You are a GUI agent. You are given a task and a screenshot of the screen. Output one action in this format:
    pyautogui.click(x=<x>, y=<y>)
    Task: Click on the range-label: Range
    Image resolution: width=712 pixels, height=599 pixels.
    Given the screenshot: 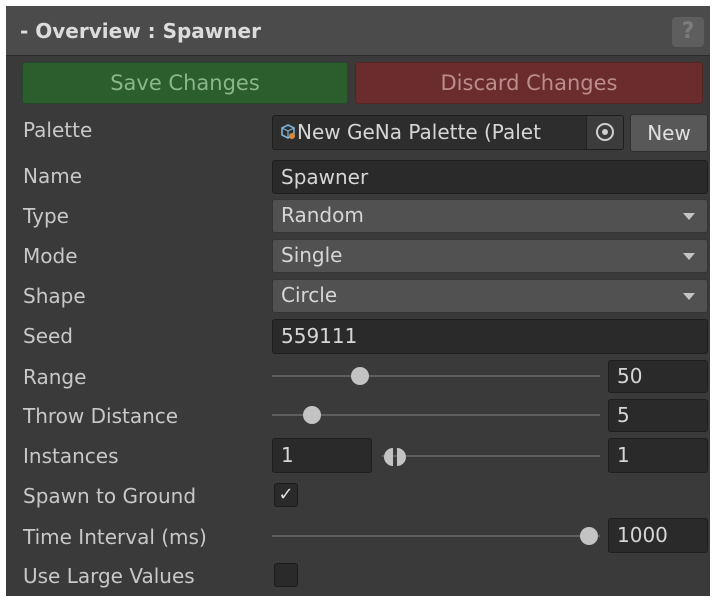 What is the action you would take?
    pyautogui.click(x=55, y=377)
    